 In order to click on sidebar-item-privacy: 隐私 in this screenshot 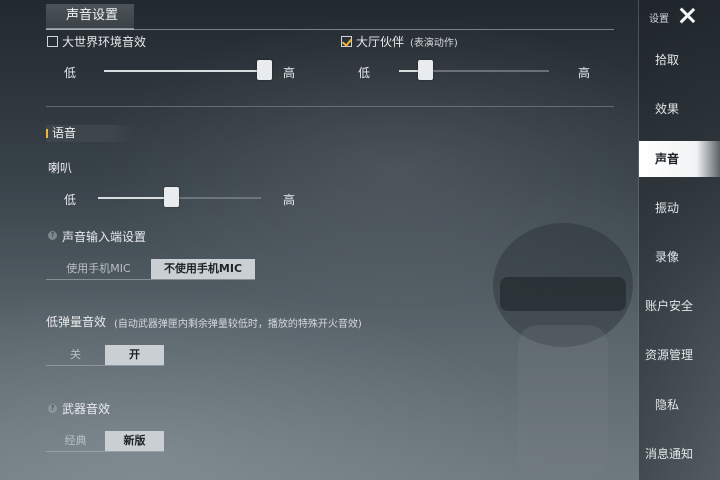, I will do `click(679, 405)`.